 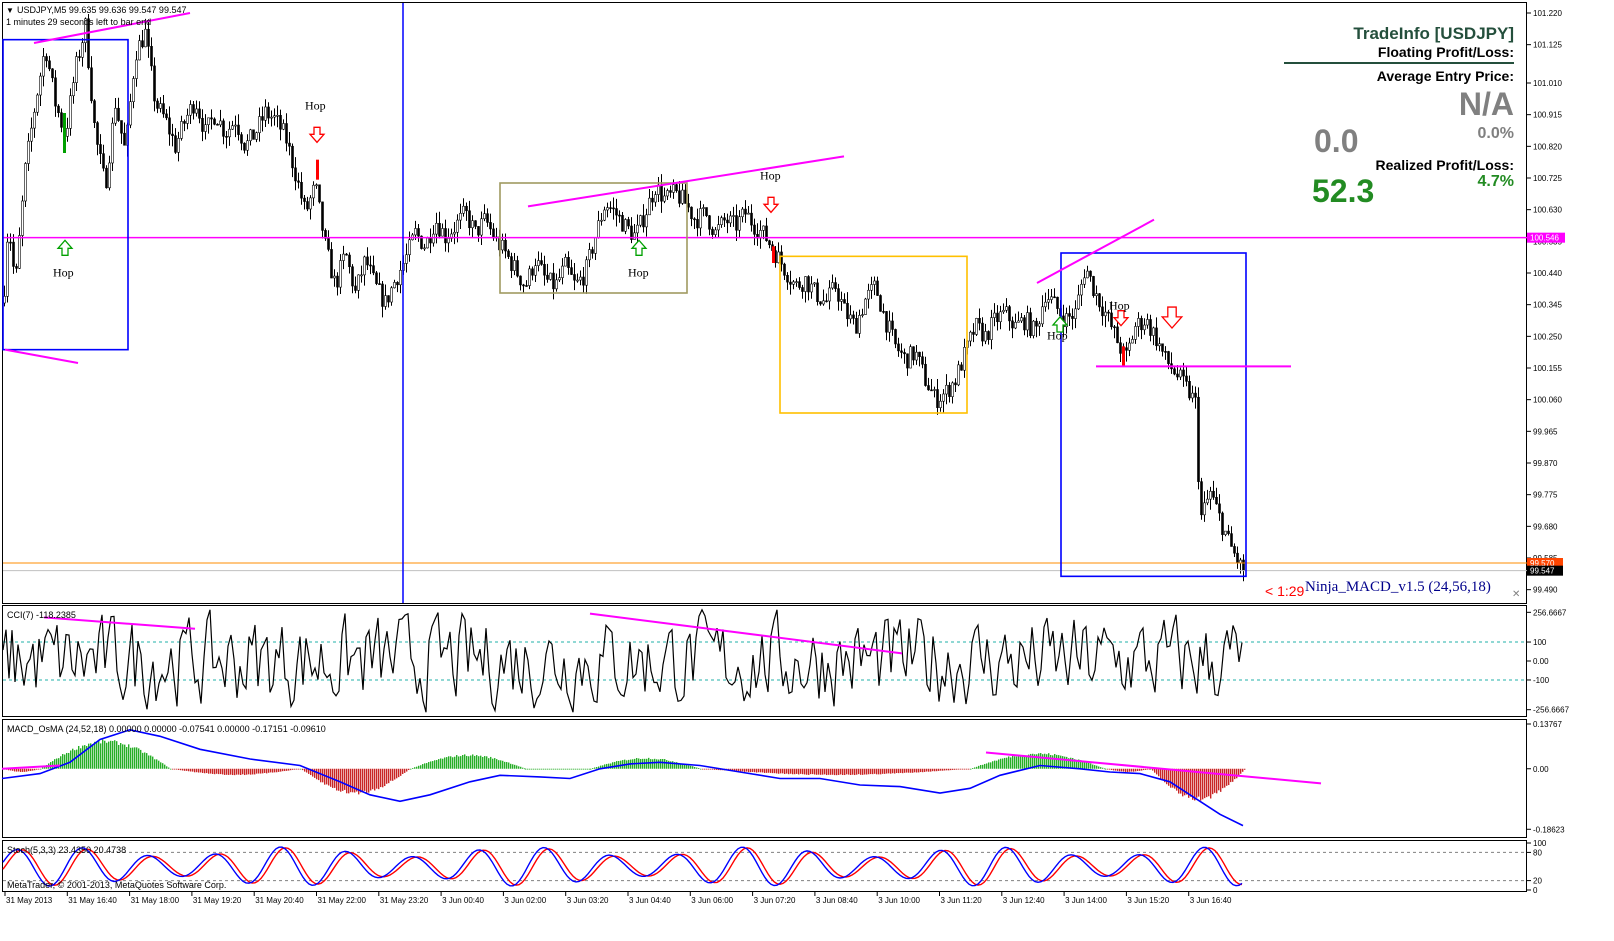 What do you see at coordinates (1086, 900) in the screenshot?
I see `x-tick-label: 3 Jun 14:00` at bounding box center [1086, 900].